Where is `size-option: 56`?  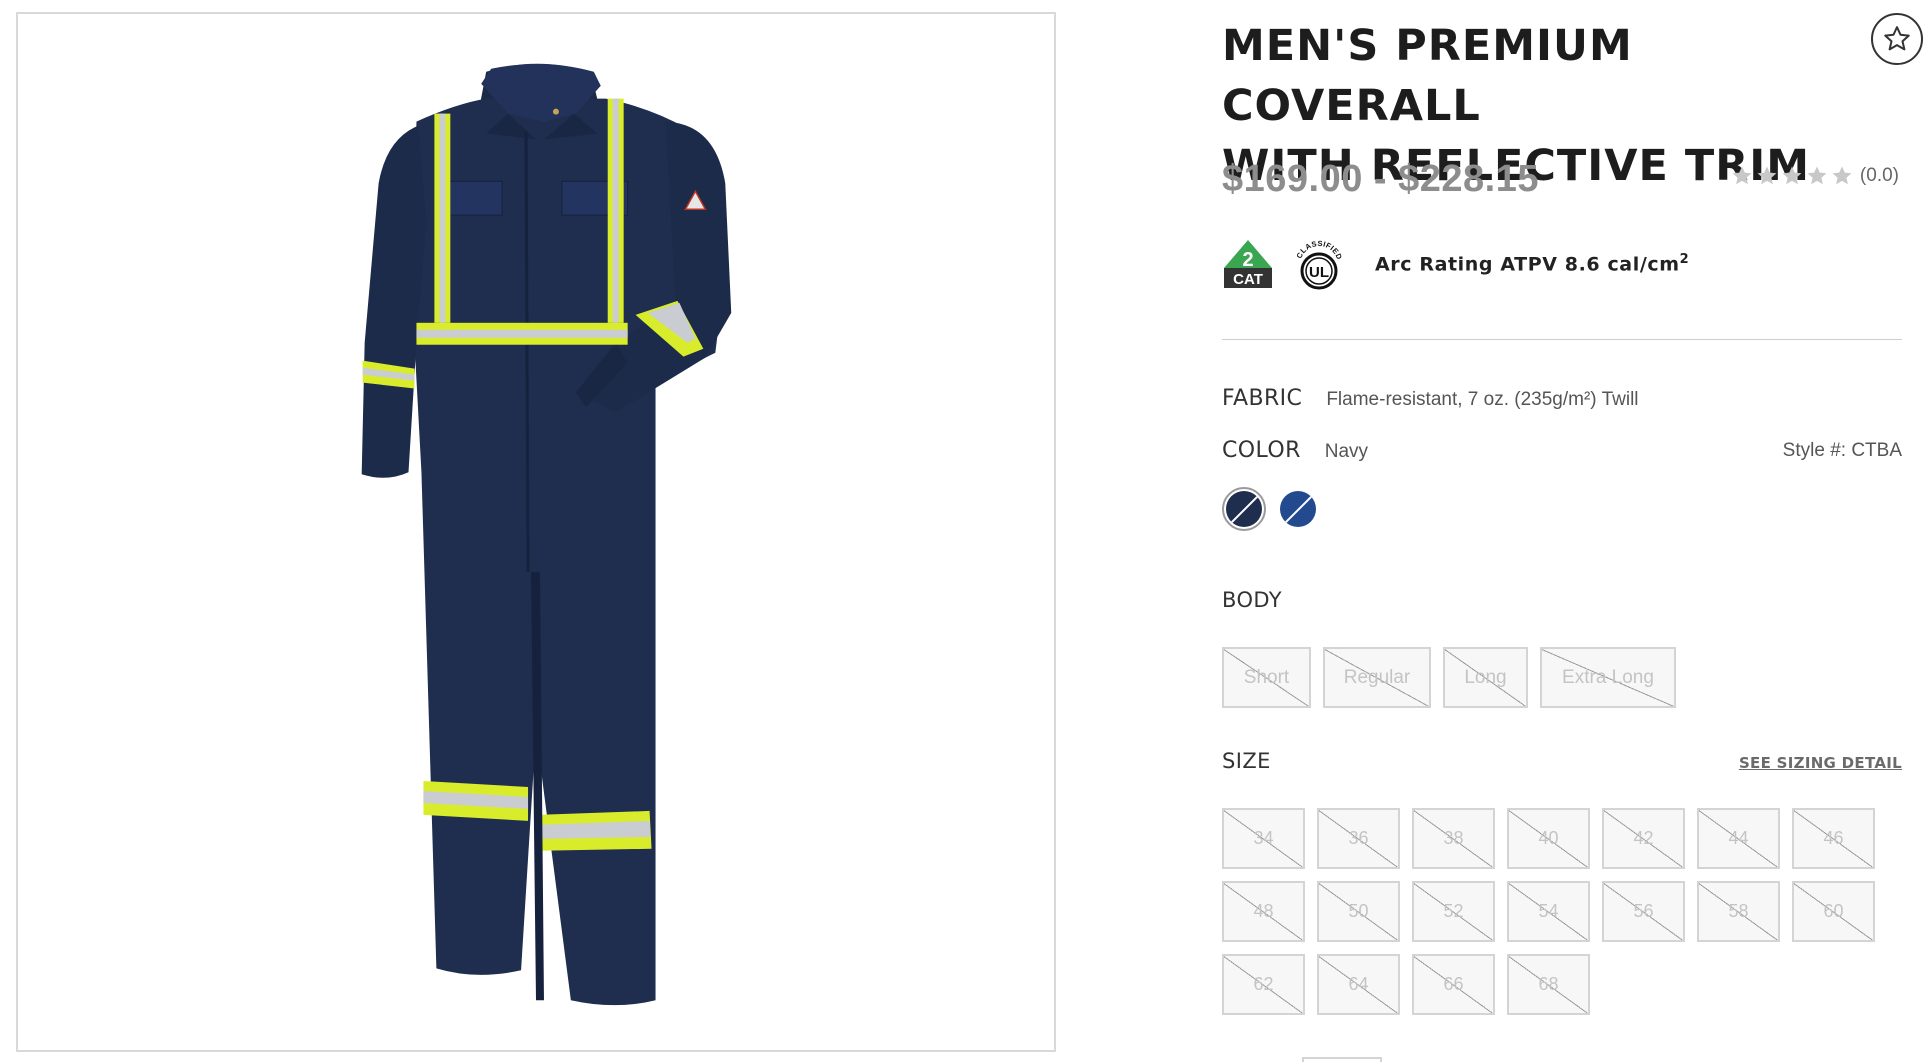
size-option: 56 is located at coordinates (1643, 911).